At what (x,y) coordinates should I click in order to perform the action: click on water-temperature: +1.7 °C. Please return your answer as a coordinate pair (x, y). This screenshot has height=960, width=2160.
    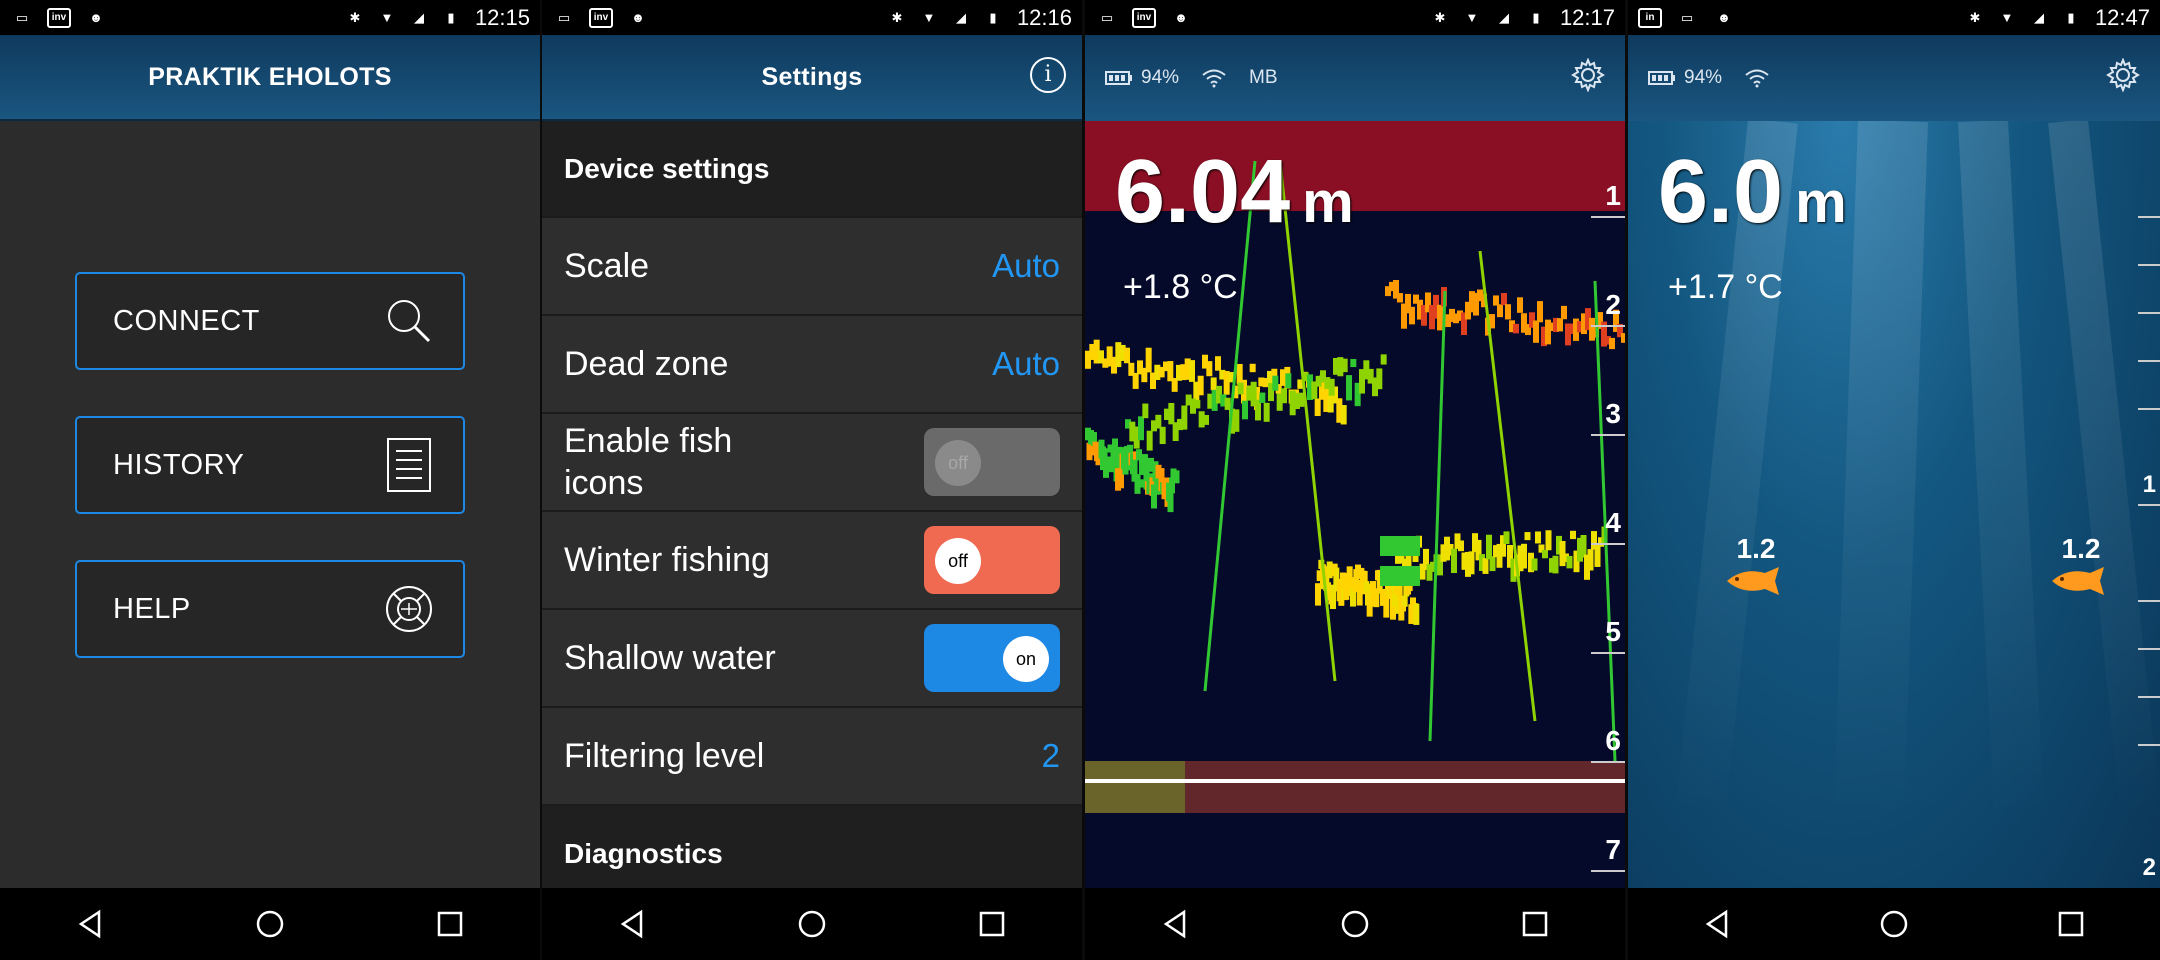
    Looking at the image, I should click on (1725, 287).